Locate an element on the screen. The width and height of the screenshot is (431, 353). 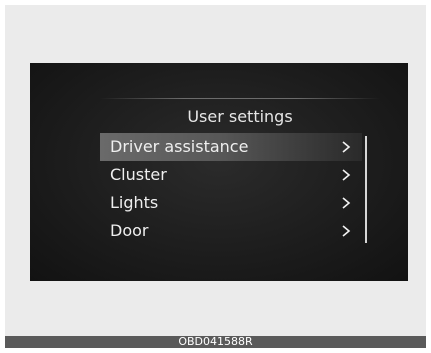
menu-item-label: Door is located at coordinates (129, 230).